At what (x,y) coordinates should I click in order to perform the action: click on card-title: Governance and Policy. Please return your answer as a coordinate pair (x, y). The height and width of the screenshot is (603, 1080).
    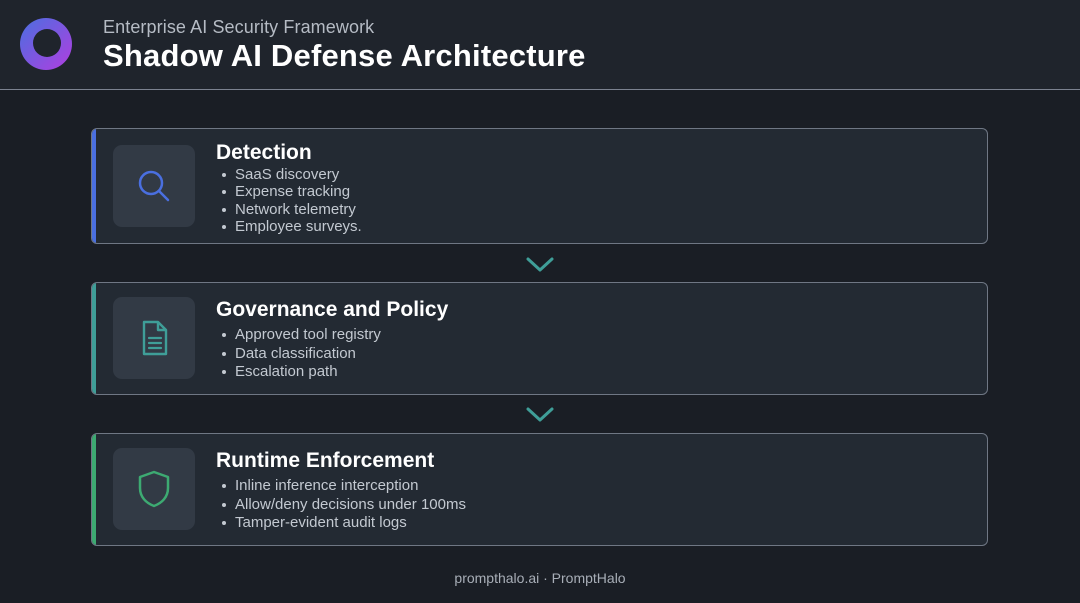
    Looking at the image, I should click on (332, 309).